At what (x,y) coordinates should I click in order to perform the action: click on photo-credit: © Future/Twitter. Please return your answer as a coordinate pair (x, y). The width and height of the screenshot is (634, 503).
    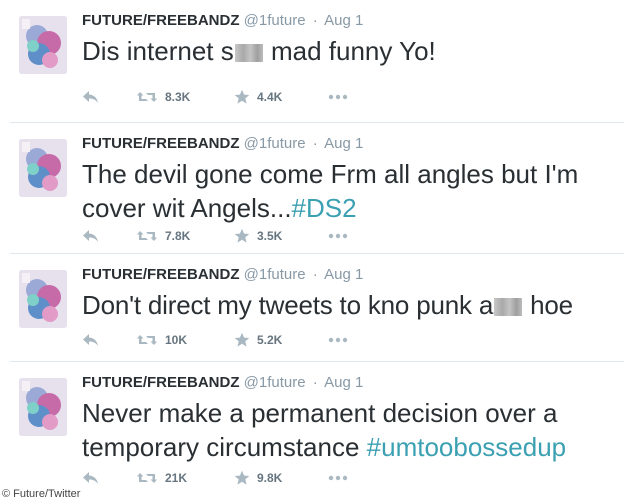
    Looking at the image, I should click on (43, 494).